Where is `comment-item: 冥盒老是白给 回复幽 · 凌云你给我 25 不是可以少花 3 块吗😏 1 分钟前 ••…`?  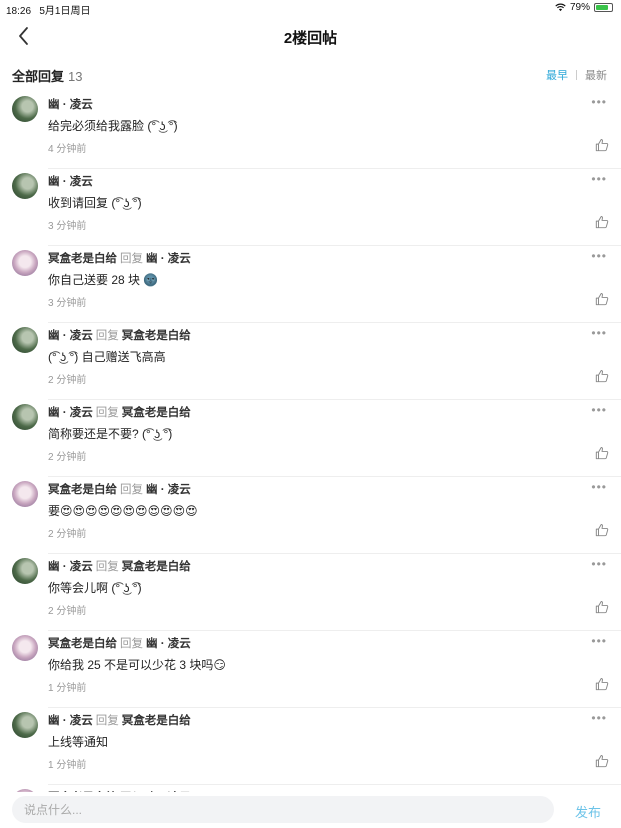 comment-item: 冥盒老是白给 回复幽 · 凌云你给我 25 不是可以少花 3 块吗😏 1 分钟前 ••… is located at coordinates (310, 669).